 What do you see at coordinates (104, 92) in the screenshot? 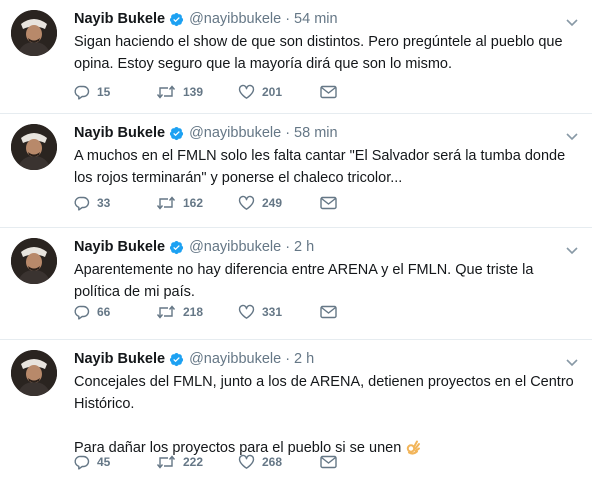
I see `reply-count: 15` at bounding box center [104, 92].